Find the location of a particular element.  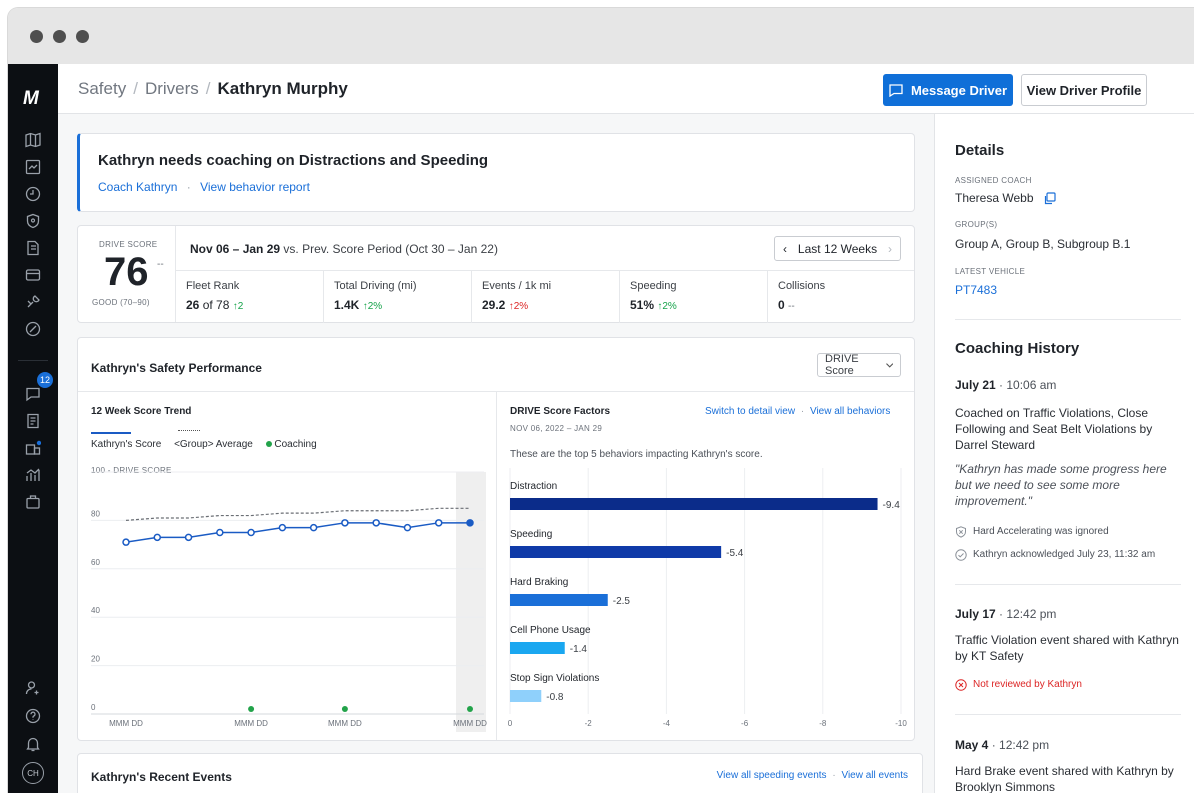

latest-vehicle-link: PT7483 is located at coordinates (976, 290).